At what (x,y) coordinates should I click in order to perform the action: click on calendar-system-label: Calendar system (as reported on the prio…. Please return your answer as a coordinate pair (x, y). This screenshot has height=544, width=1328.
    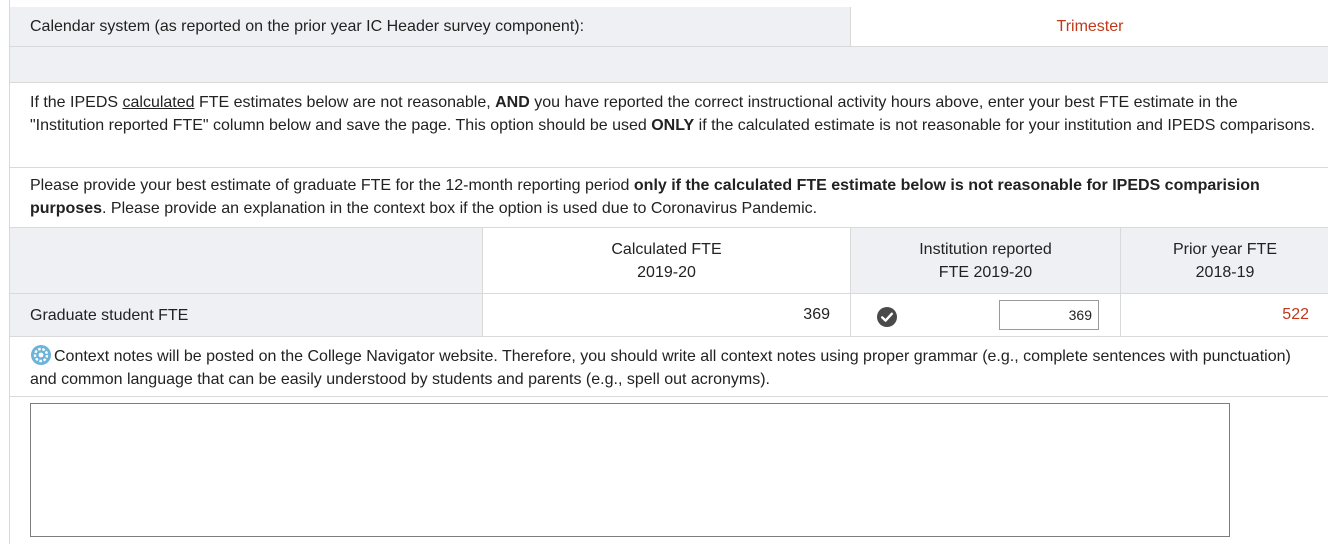
    Looking at the image, I should click on (307, 26).